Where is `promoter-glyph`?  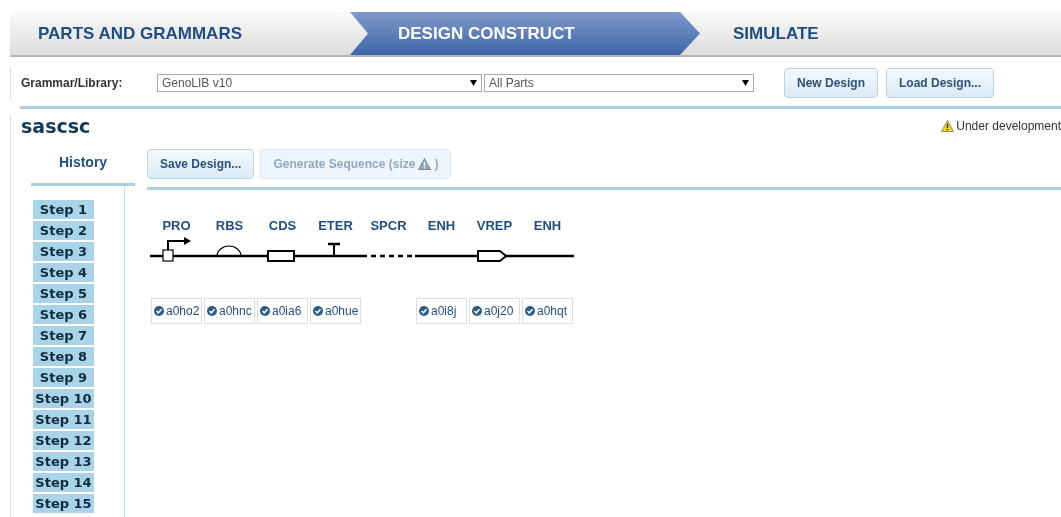
promoter-glyph is located at coordinates (176, 249).